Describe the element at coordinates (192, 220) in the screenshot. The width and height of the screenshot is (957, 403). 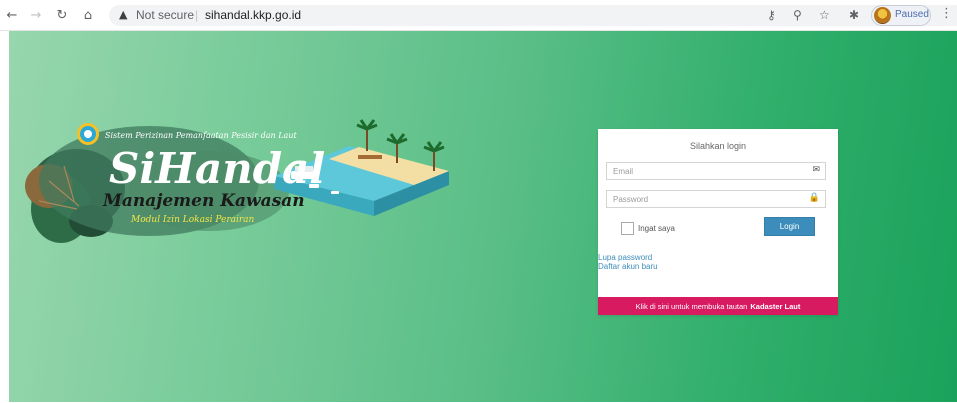
I see `brand-module: Modul Izin Lokasi Perairan` at that location.